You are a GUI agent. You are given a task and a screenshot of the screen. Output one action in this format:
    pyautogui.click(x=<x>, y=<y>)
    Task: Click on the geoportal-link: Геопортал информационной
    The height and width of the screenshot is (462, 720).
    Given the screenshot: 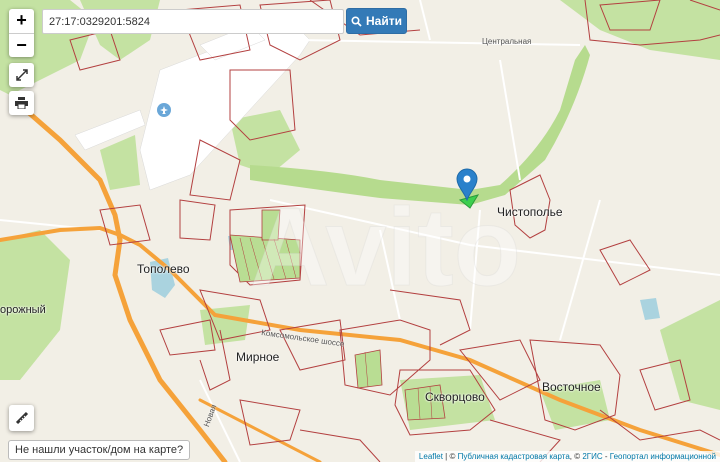 What is the action you would take?
    pyautogui.click(x=663, y=456)
    